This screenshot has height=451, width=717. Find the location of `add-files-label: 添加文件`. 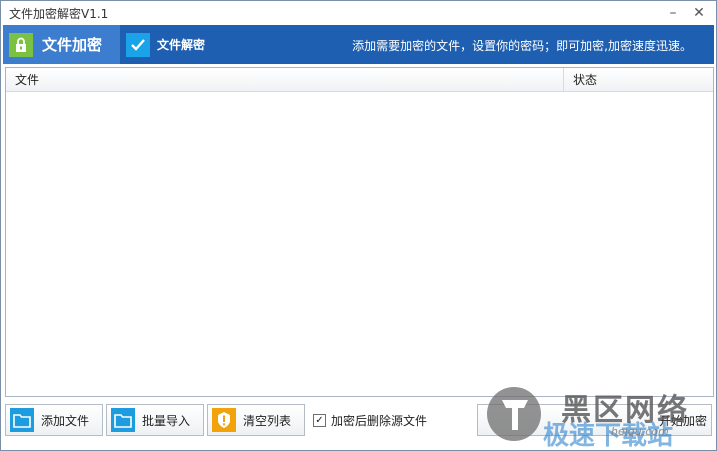

add-files-label: 添加文件 is located at coordinates (65, 420).